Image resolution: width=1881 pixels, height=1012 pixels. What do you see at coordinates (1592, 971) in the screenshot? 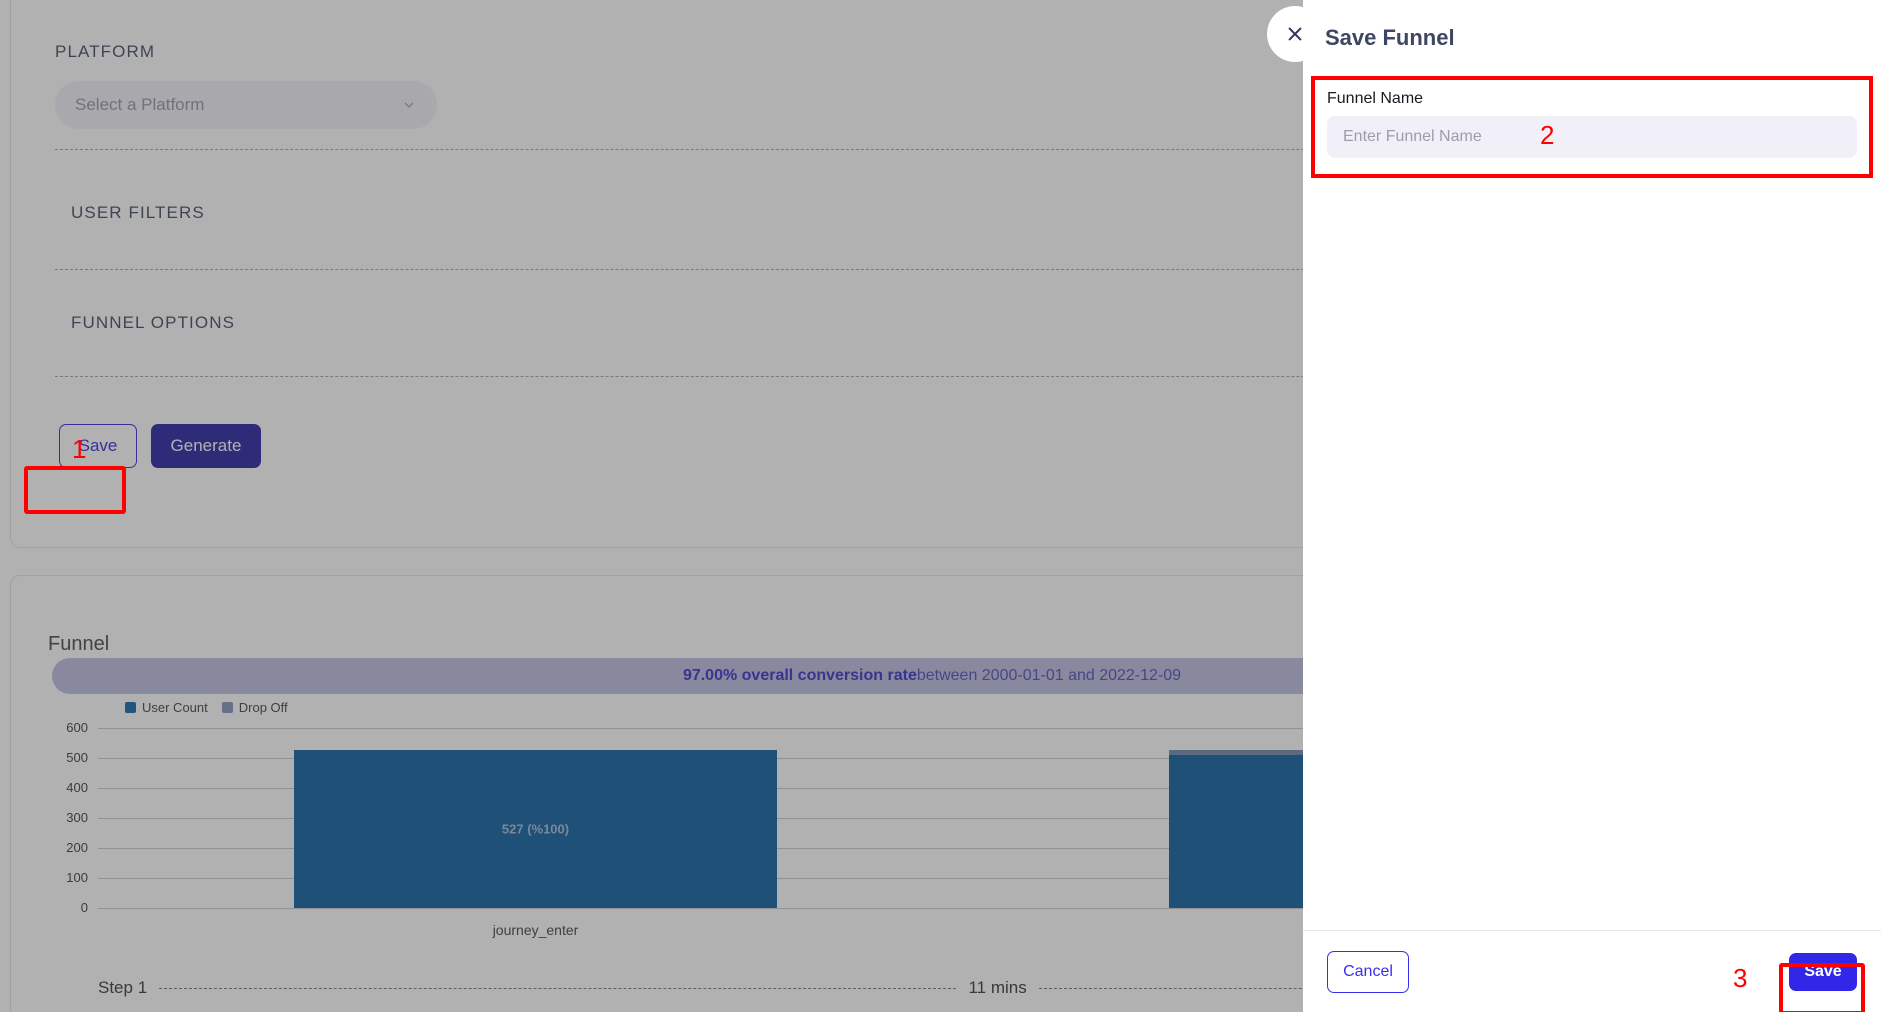
I see `modal-footer: Cancel Save` at bounding box center [1592, 971].